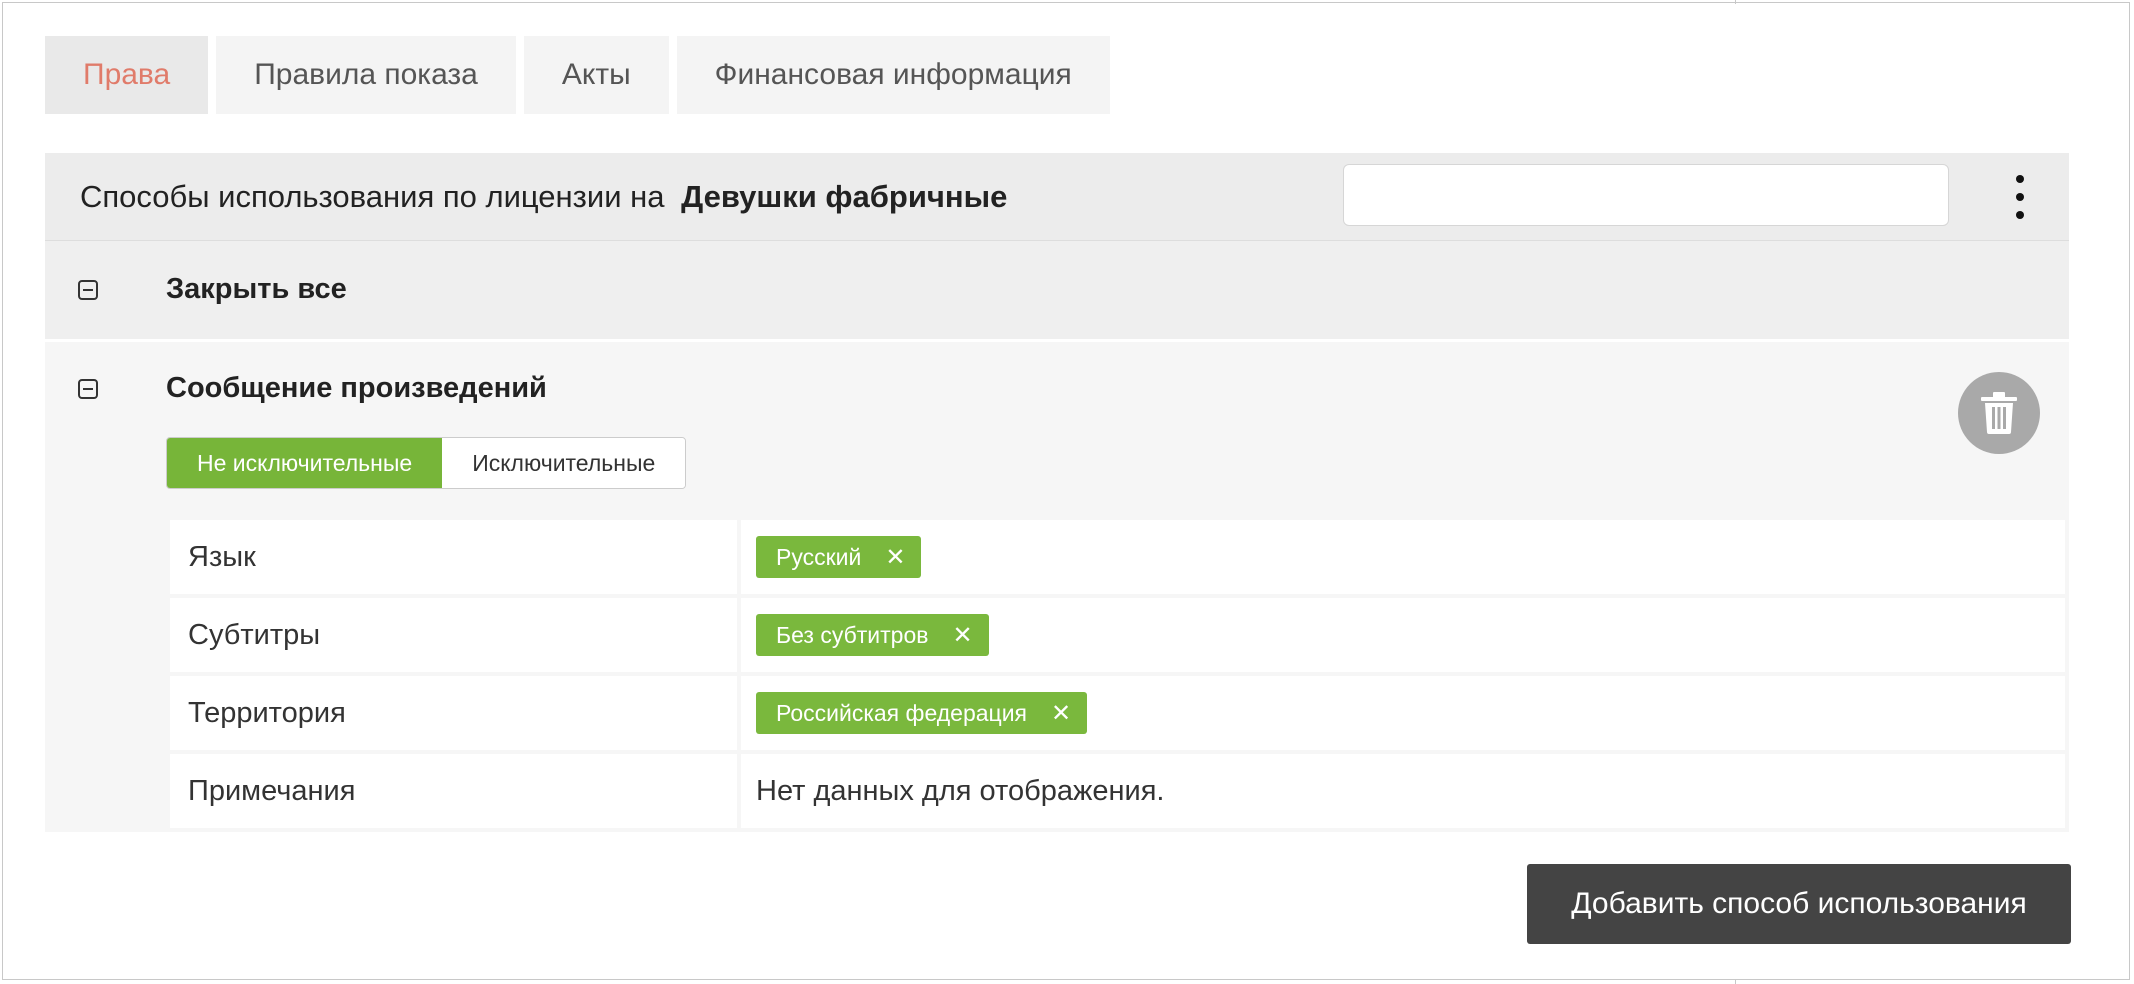 The image size is (2134, 984). I want to click on table-row: Язык Русский ✕, so click(1117, 557).